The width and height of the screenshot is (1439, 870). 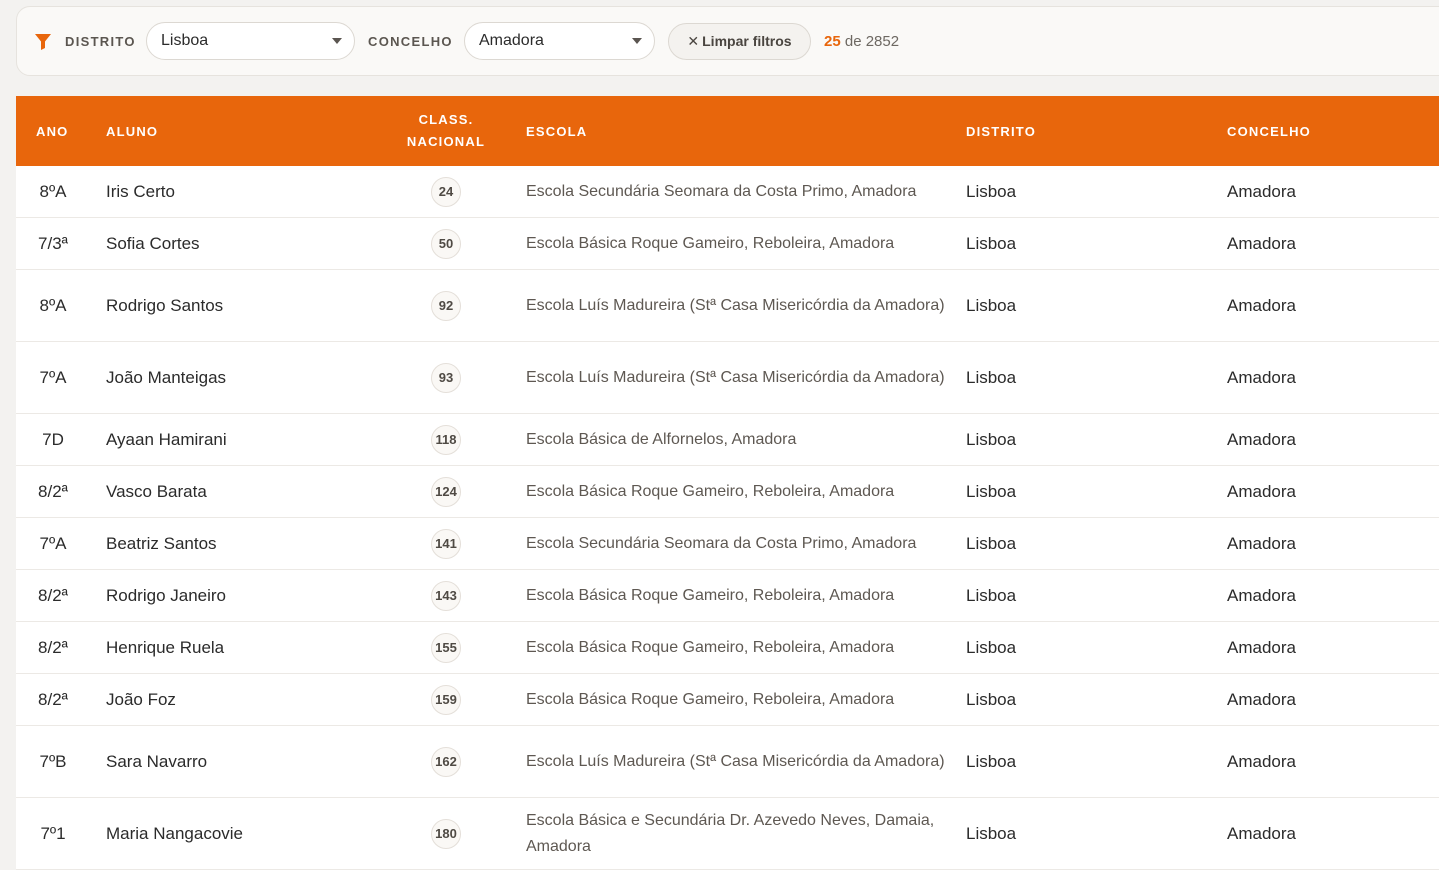 I want to click on cell-aluno: Iris Certo, so click(x=140, y=191).